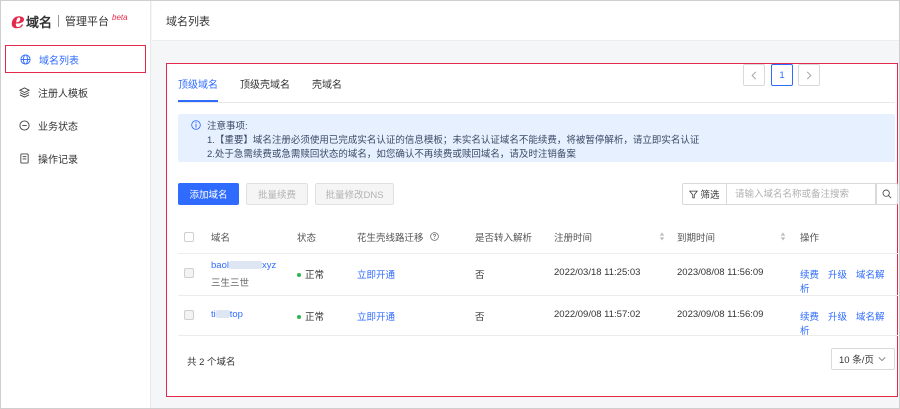  I want to click on search-button, so click(887, 194).